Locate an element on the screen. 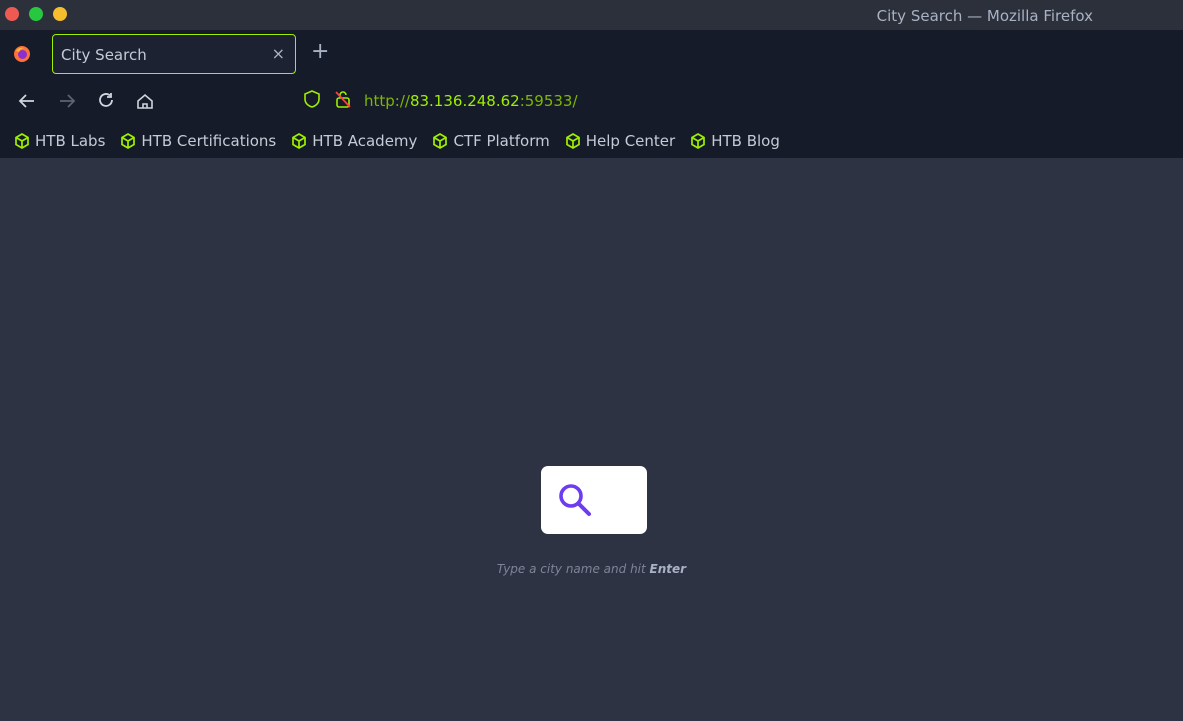  insecure-lock-icon is located at coordinates (343, 101).